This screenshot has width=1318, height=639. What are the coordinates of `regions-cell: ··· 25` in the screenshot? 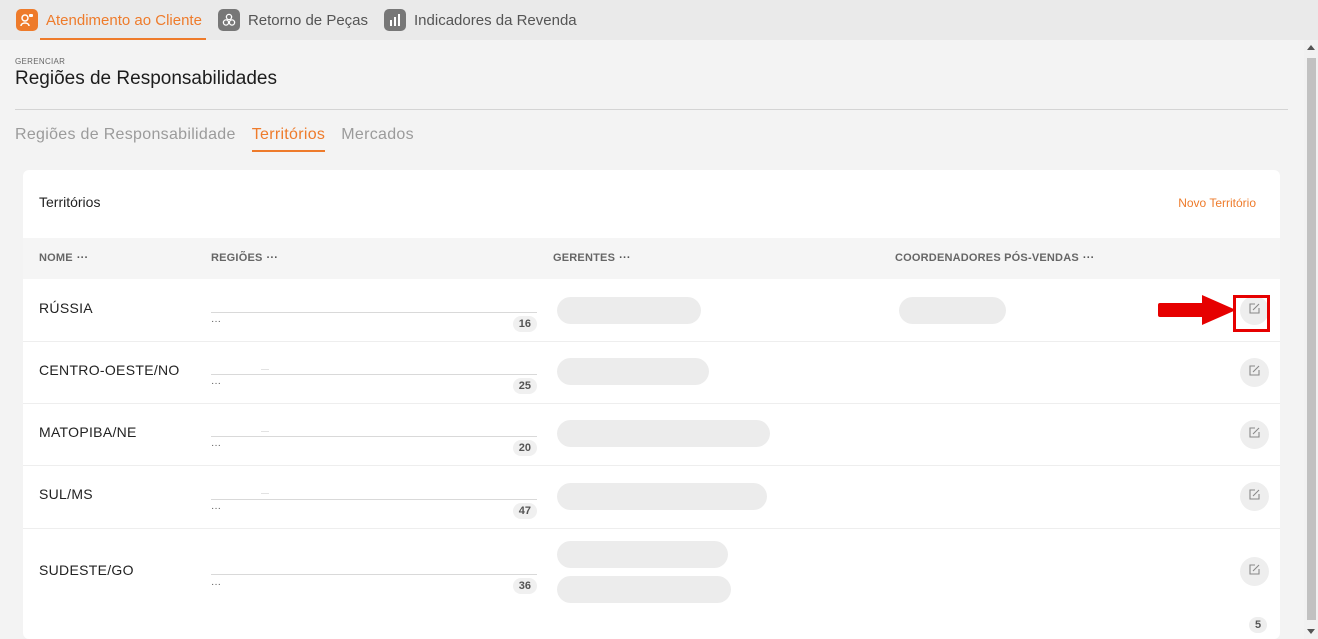 It's located at (374, 372).